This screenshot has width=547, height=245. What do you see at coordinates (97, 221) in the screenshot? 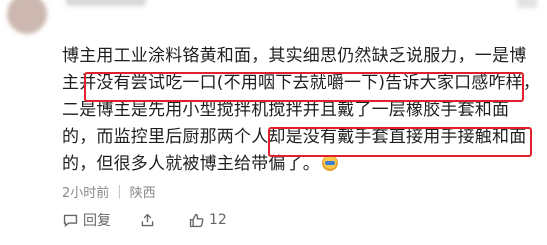
I see `reply-label: 回复` at bounding box center [97, 221].